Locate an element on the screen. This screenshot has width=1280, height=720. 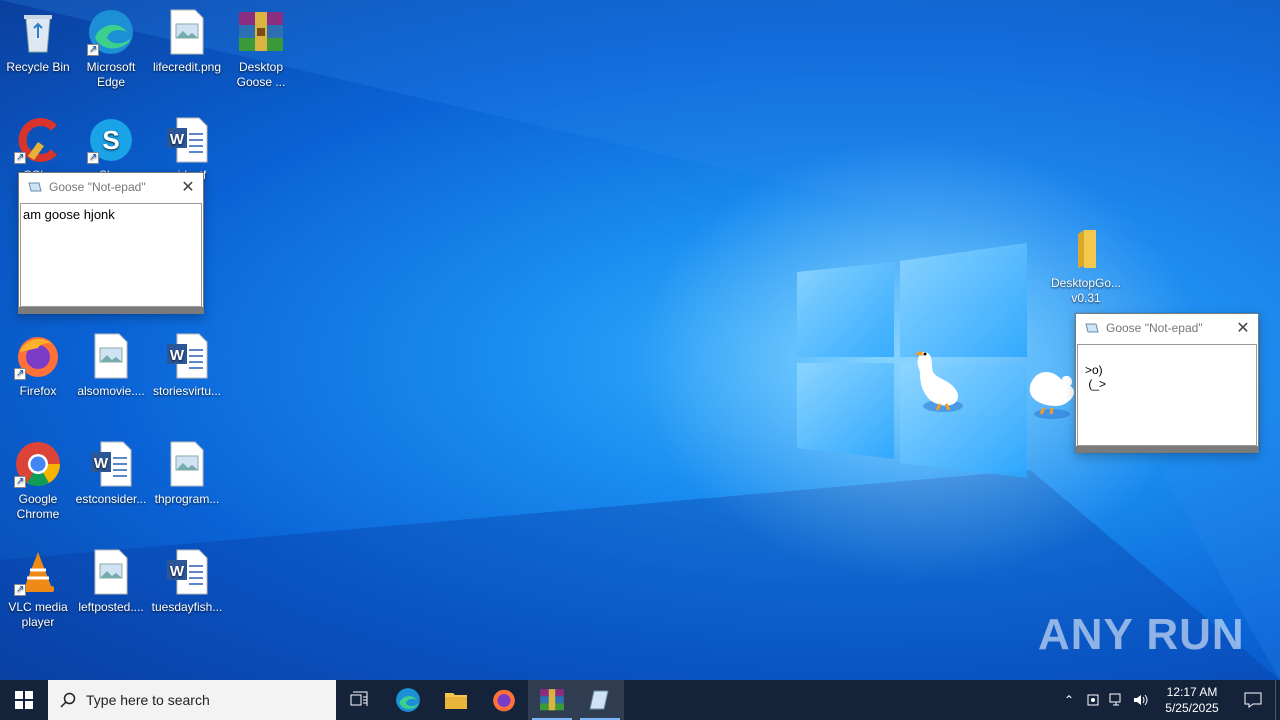
desktop-icon-firefox: Firefox is located at coordinates (38, 365).